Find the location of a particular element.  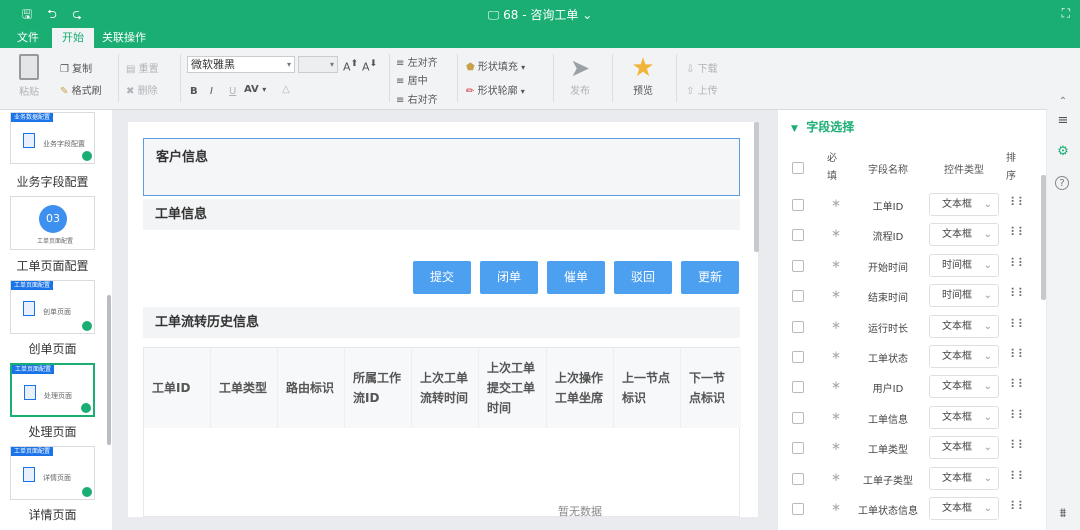

download-button: ⇩ 下载 is located at coordinates (702, 67).